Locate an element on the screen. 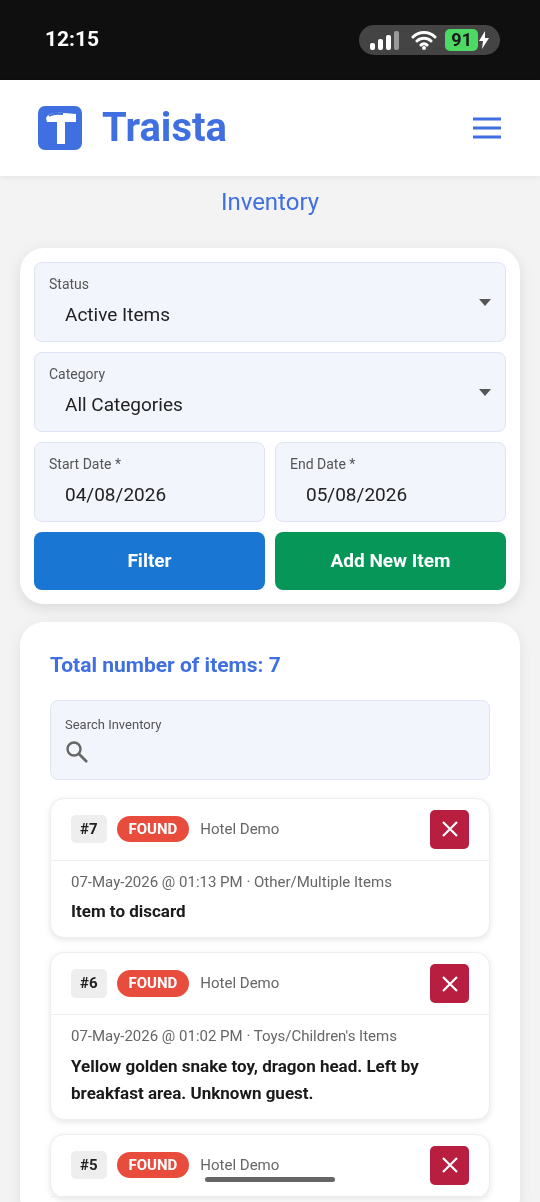  item-meta: 07-May-2026 @ 01:02 PM · Toys/Children's Items is located at coordinates (234, 1036).